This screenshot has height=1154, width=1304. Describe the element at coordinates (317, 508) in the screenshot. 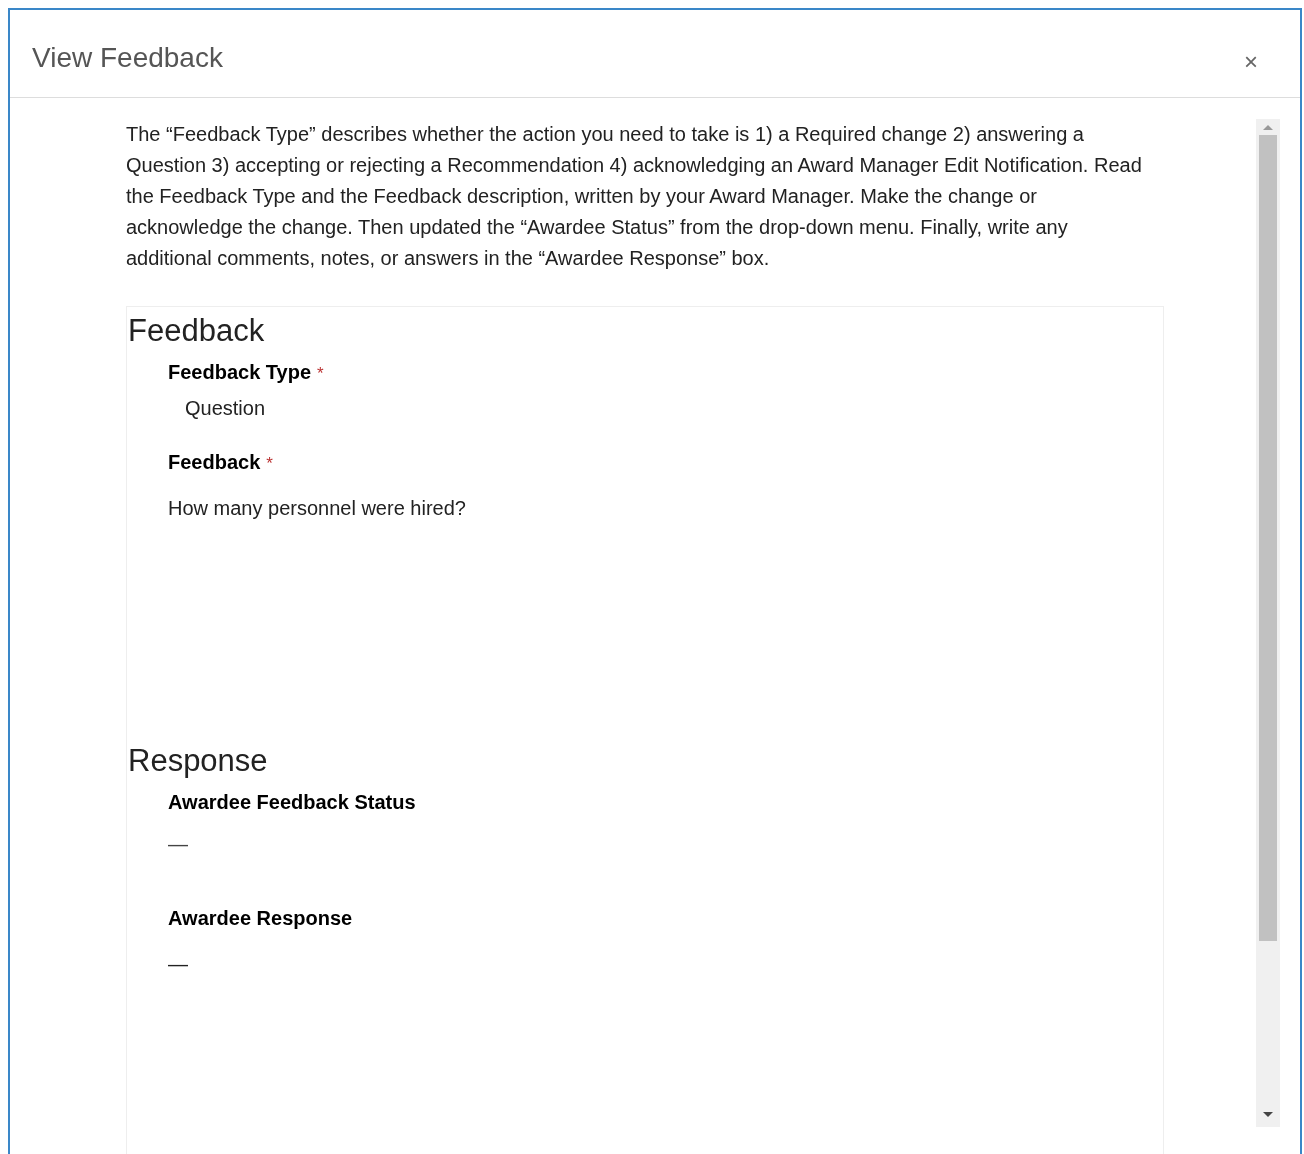

I see `field-value: How many personnel were hired?` at that location.